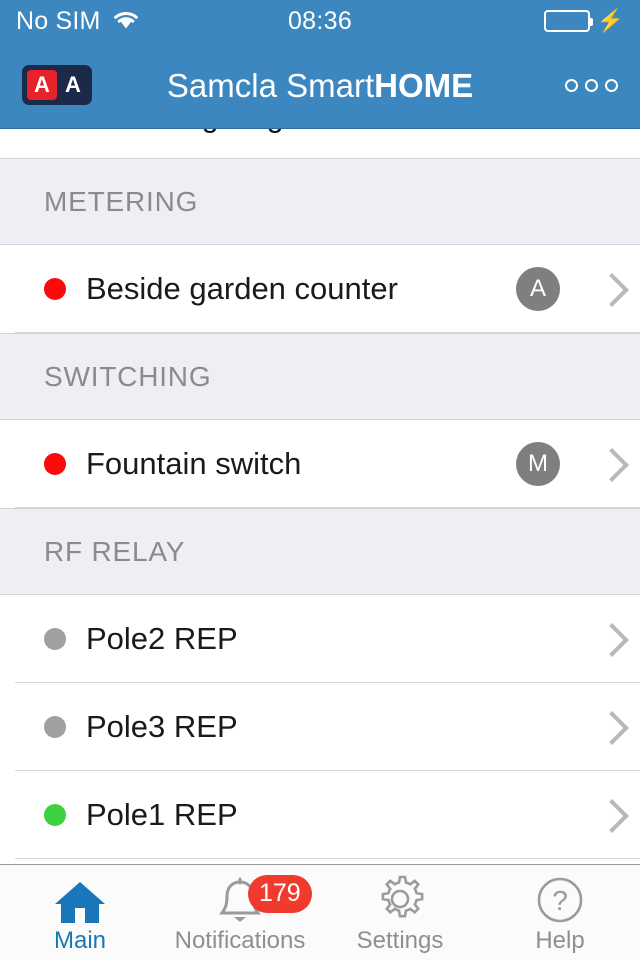 The width and height of the screenshot is (640, 960). I want to click on section-title: METERING, so click(121, 201).